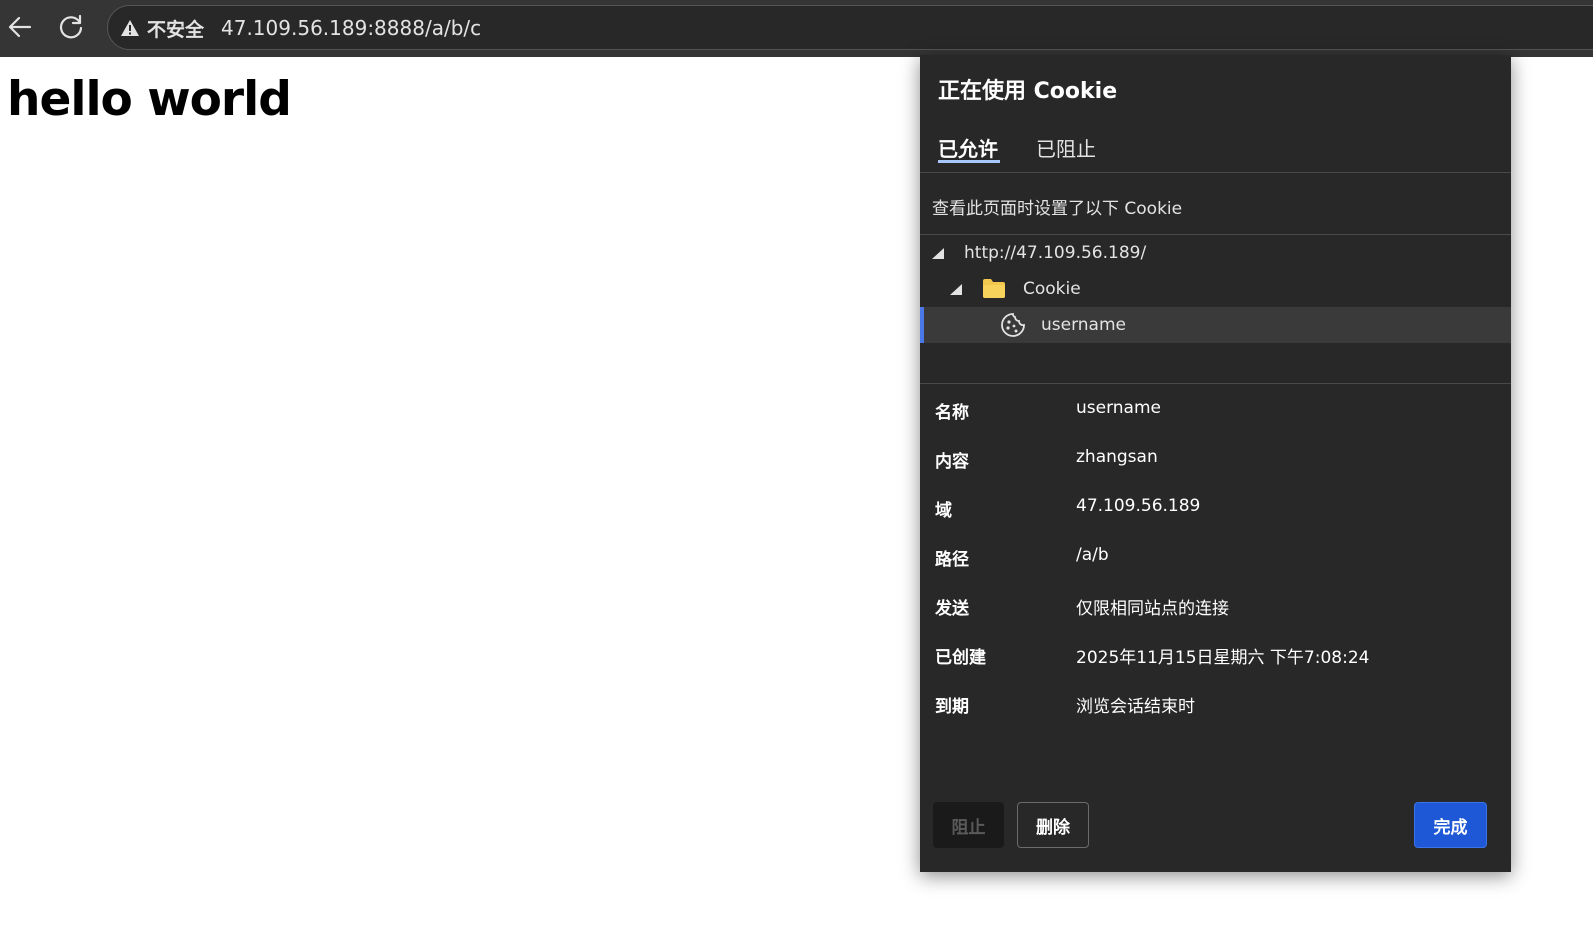 Image resolution: width=1593 pixels, height=925 pixels. What do you see at coordinates (176, 29) in the screenshot?
I see `security-label: 不安全` at bounding box center [176, 29].